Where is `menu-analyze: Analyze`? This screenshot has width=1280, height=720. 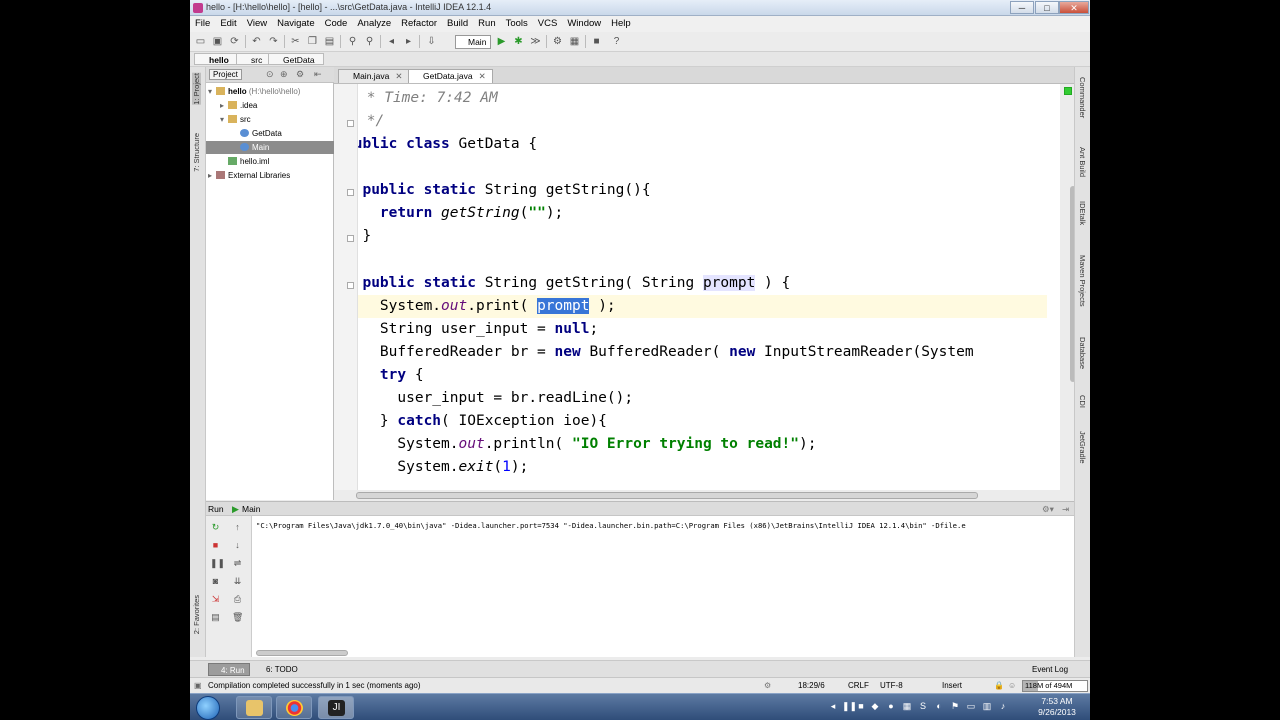 menu-analyze: Analyze is located at coordinates (374, 22).